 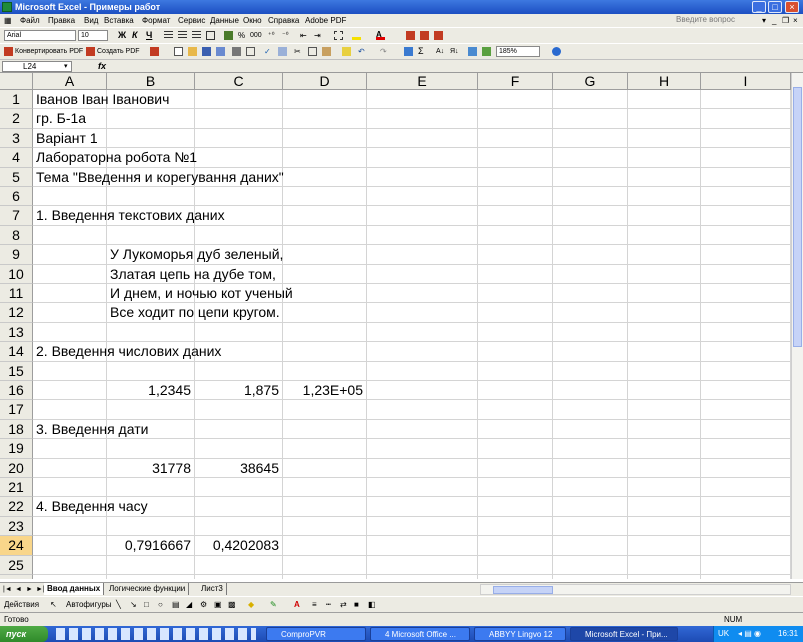 What do you see at coordinates (759, 7) in the screenshot?
I see `minimize-button: _` at bounding box center [759, 7].